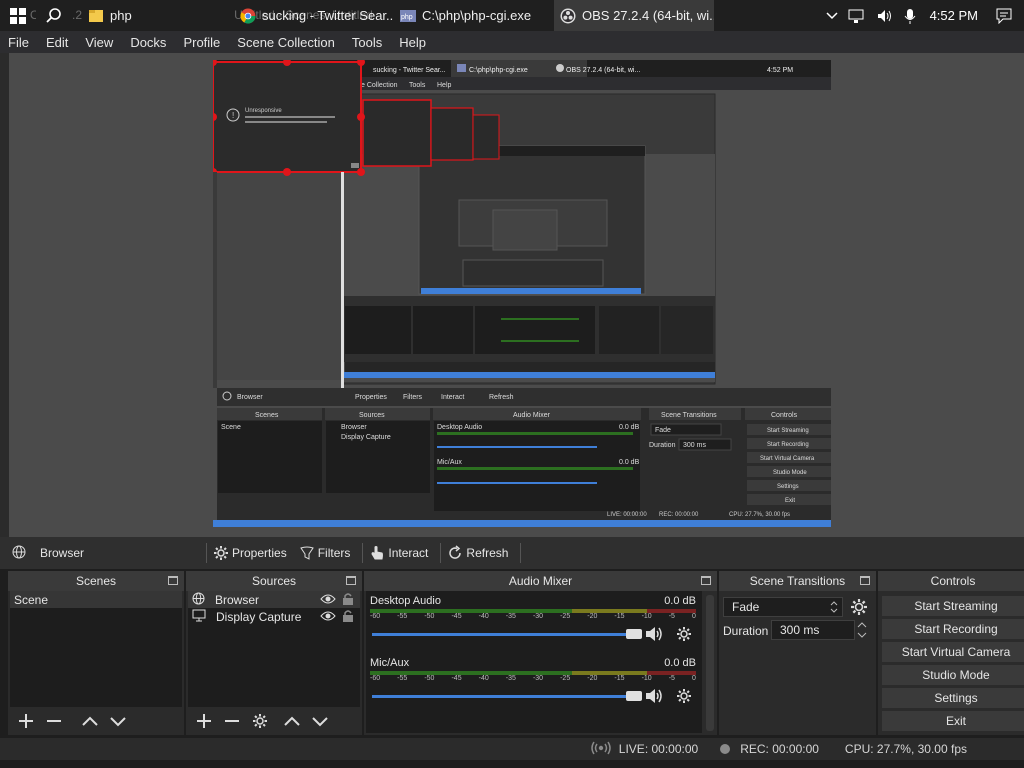 The height and width of the screenshot is (768, 1024). What do you see at coordinates (783, 607) in the screenshot?
I see `transition-select: Fade` at bounding box center [783, 607].